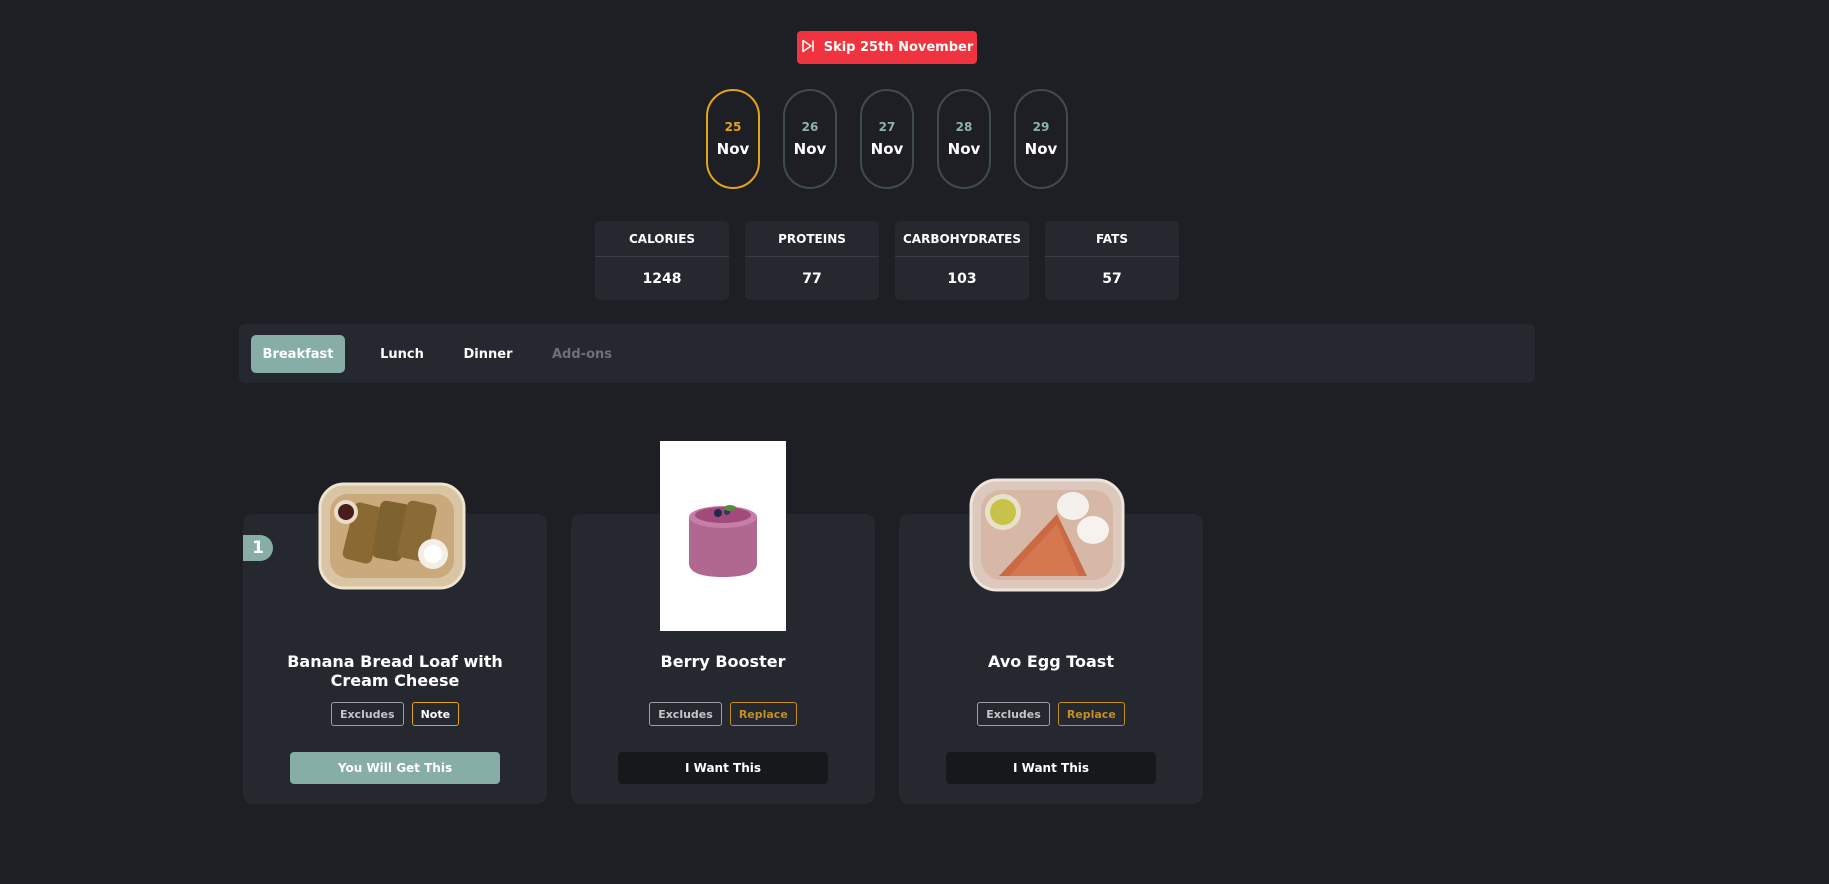 The height and width of the screenshot is (884, 1829). Describe the element at coordinates (810, 127) in the screenshot. I see `date-day: 26` at that location.